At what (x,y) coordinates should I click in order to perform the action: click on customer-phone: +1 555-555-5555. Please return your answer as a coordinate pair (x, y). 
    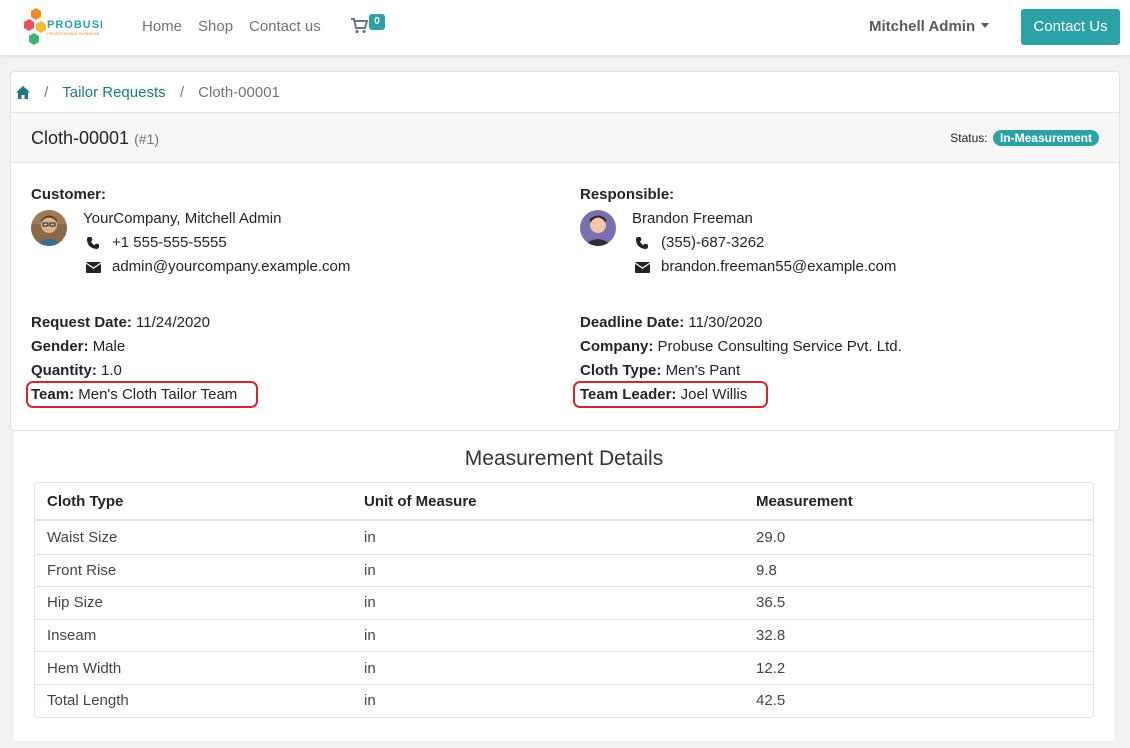
    Looking at the image, I should click on (169, 242).